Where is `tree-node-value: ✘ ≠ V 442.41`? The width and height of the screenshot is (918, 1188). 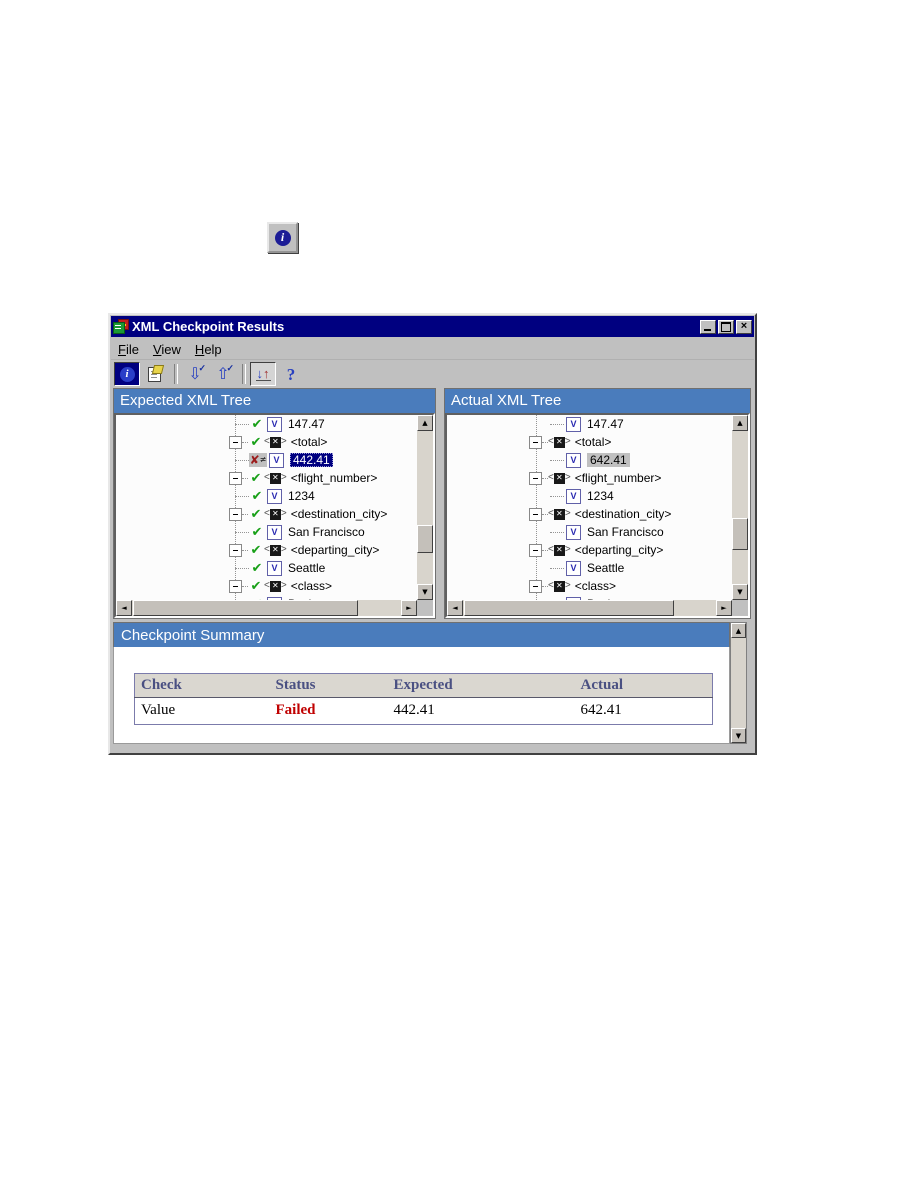
tree-node-value: ✘ ≠ V 442.41 is located at coordinates (266, 460).